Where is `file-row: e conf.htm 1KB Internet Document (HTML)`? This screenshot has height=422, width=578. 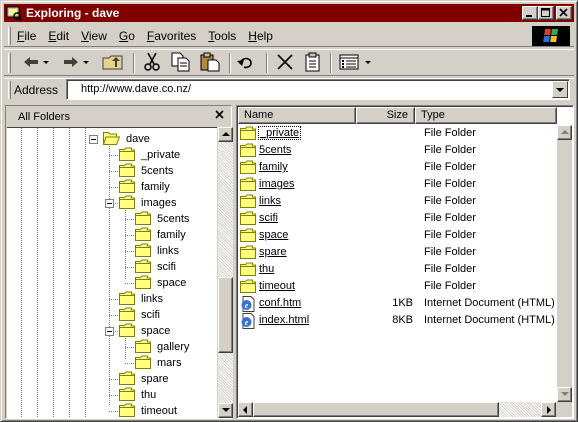 file-row: e conf.htm 1KB Internet Document (HTML) is located at coordinates (404, 303).